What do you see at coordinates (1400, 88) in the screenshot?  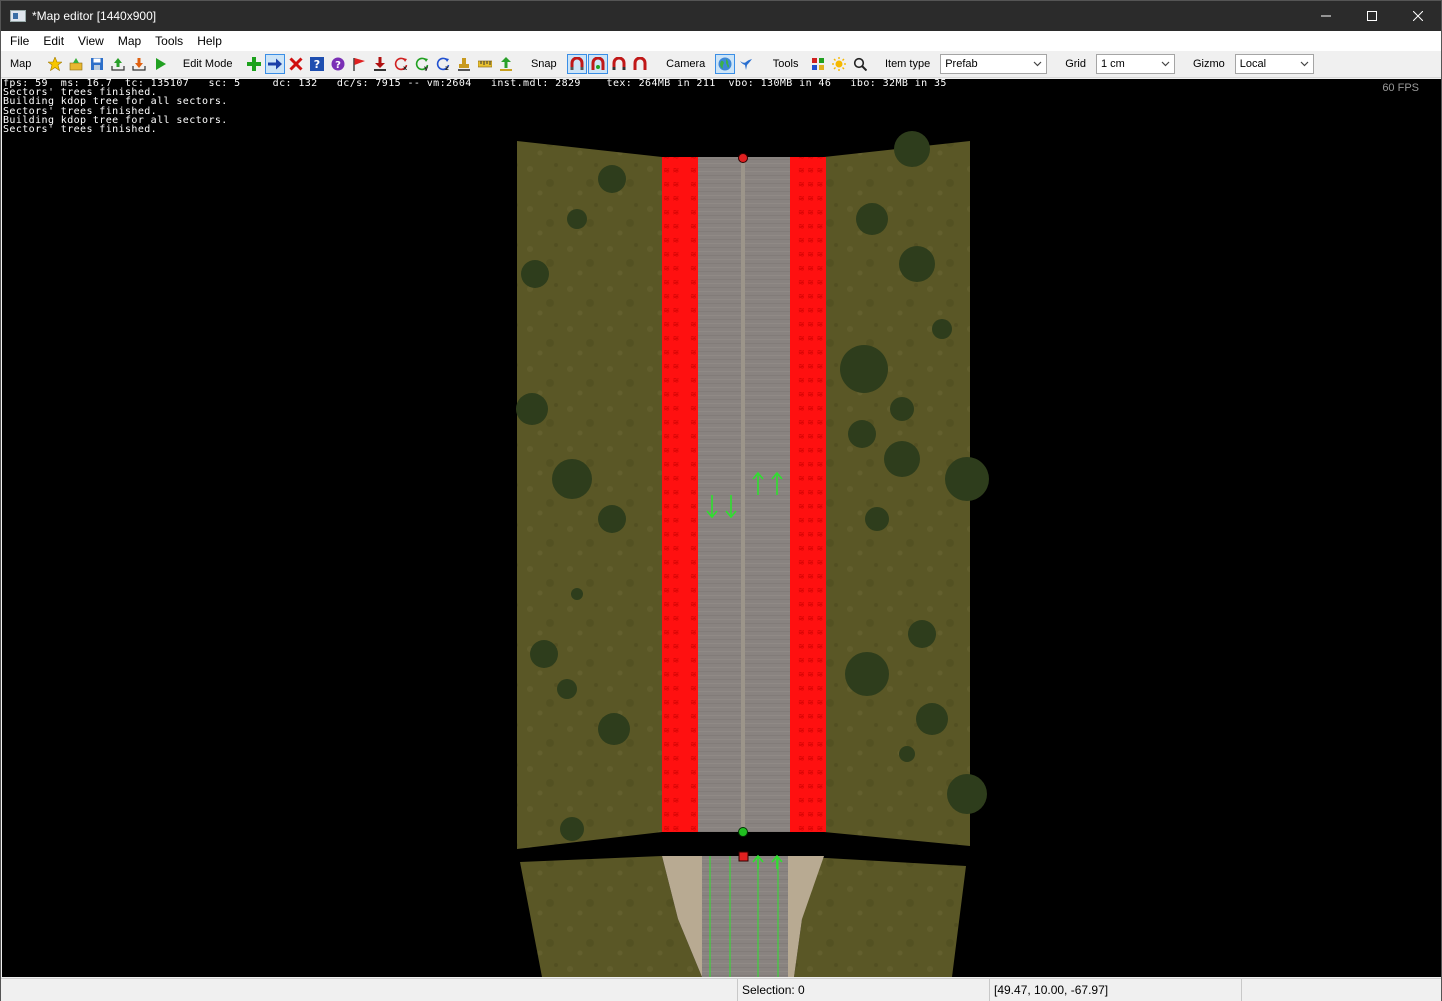 I see `fps-counter: 60 FPS` at bounding box center [1400, 88].